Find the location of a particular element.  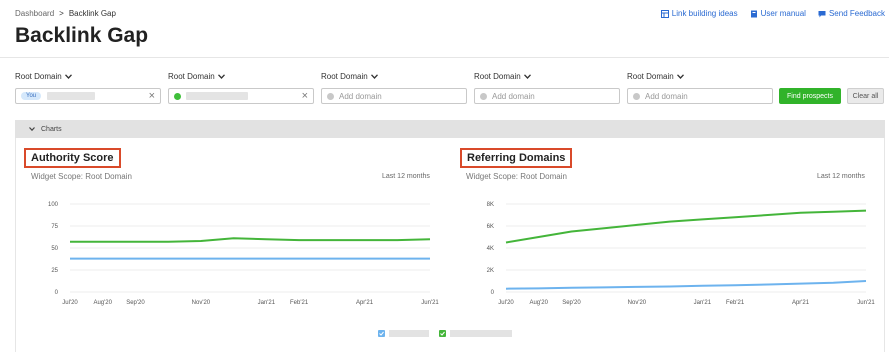

green-dot-icon is located at coordinates (177, 96).